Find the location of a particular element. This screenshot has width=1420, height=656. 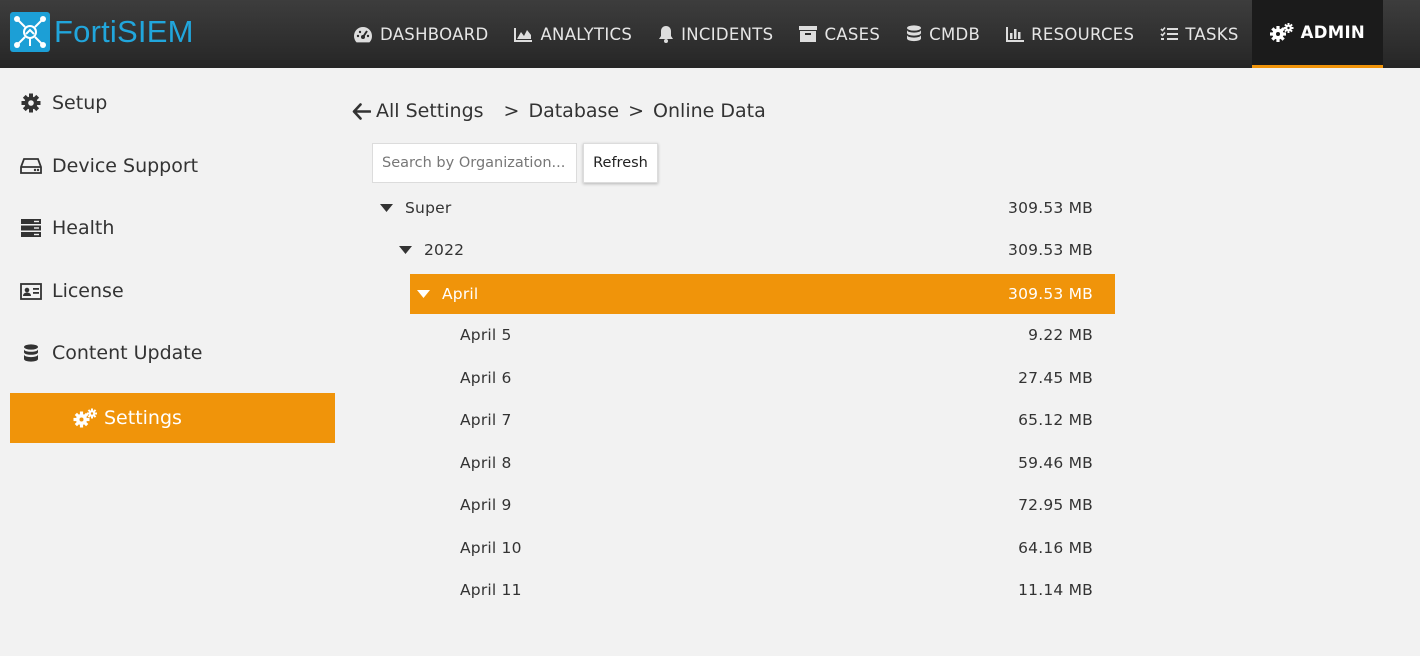

sidebar-item-label: Health is located at coordinates (83, 228).